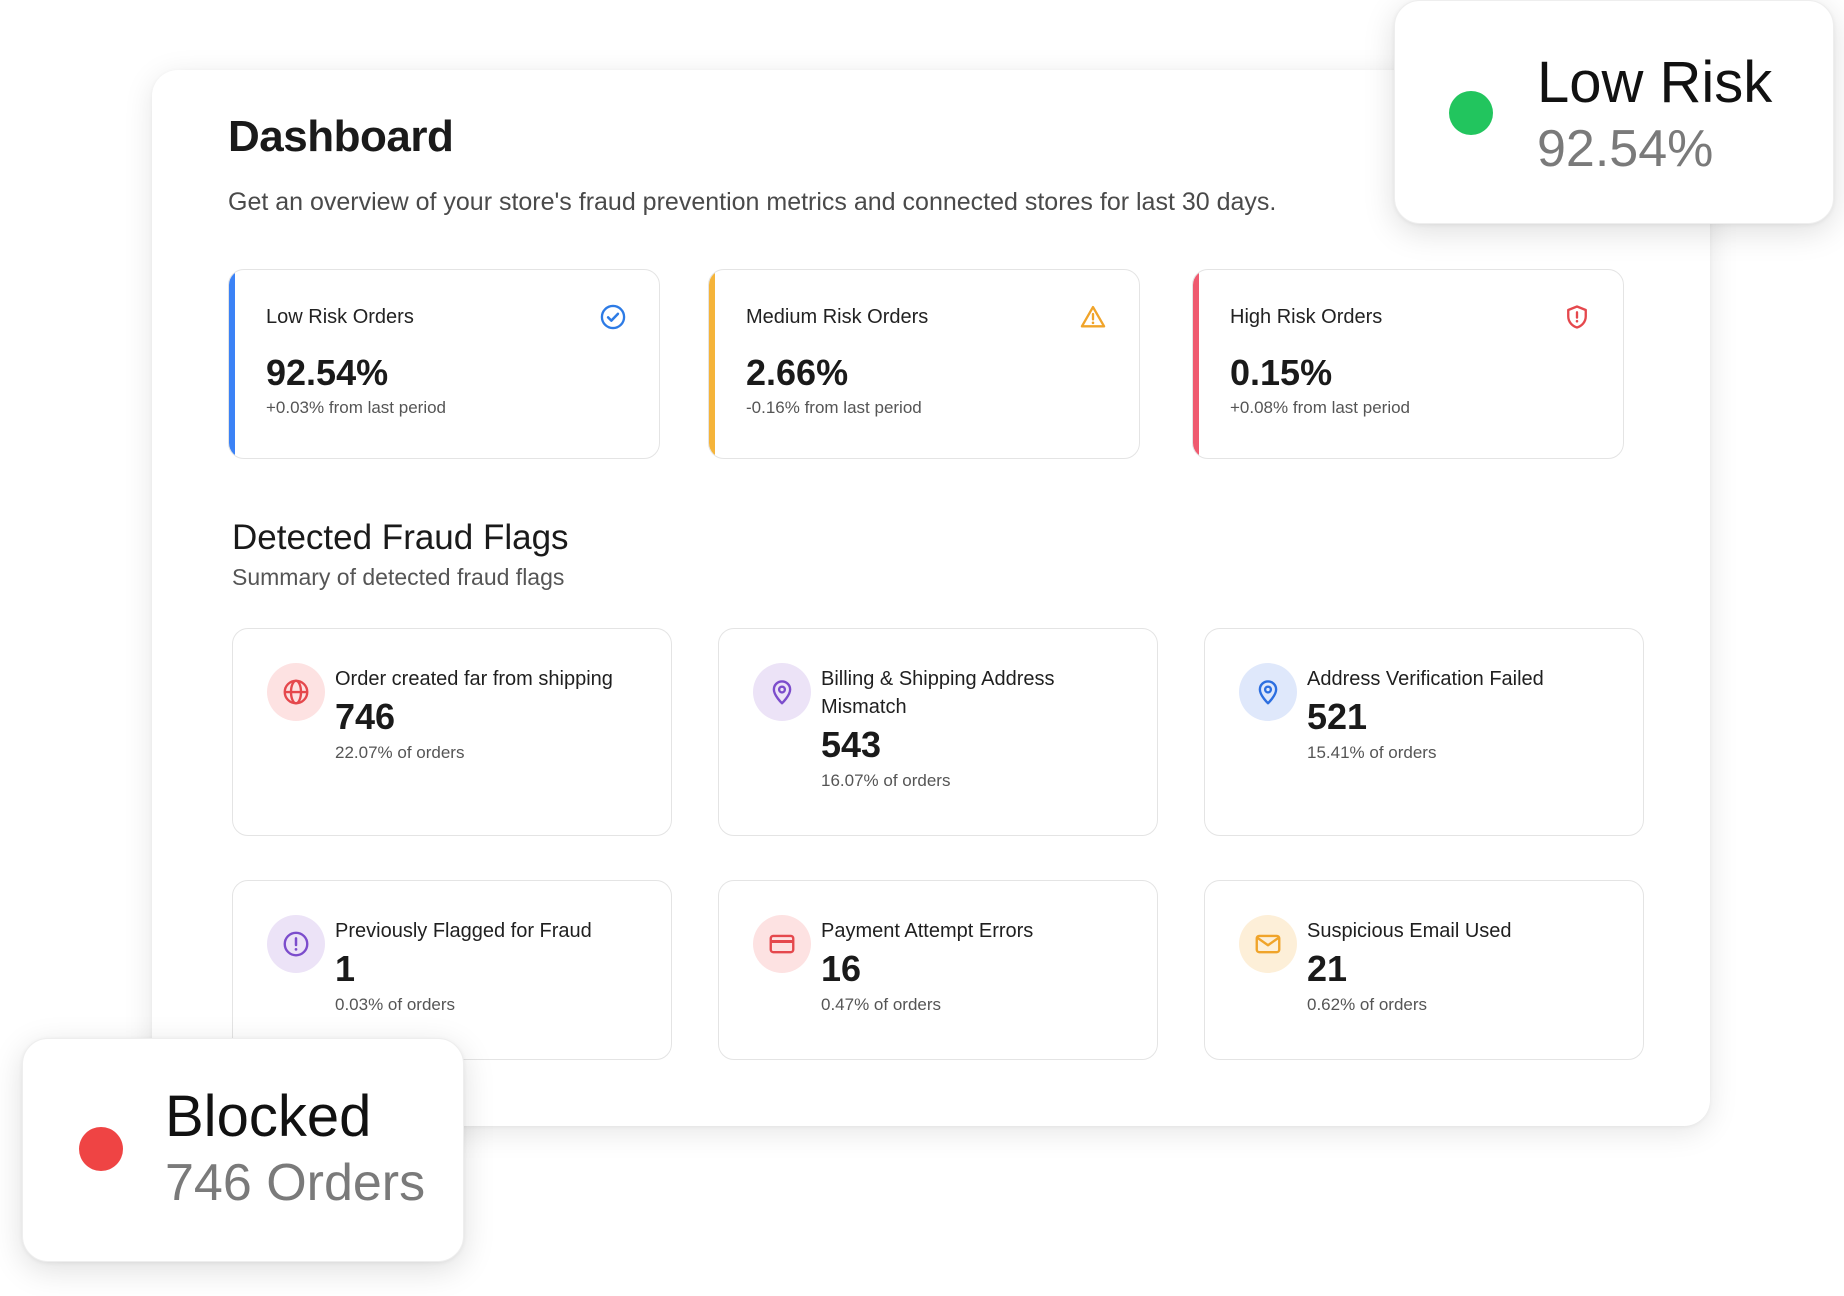  I want to click on flag-percent: 0.47% of orders, so click(881, 1004).